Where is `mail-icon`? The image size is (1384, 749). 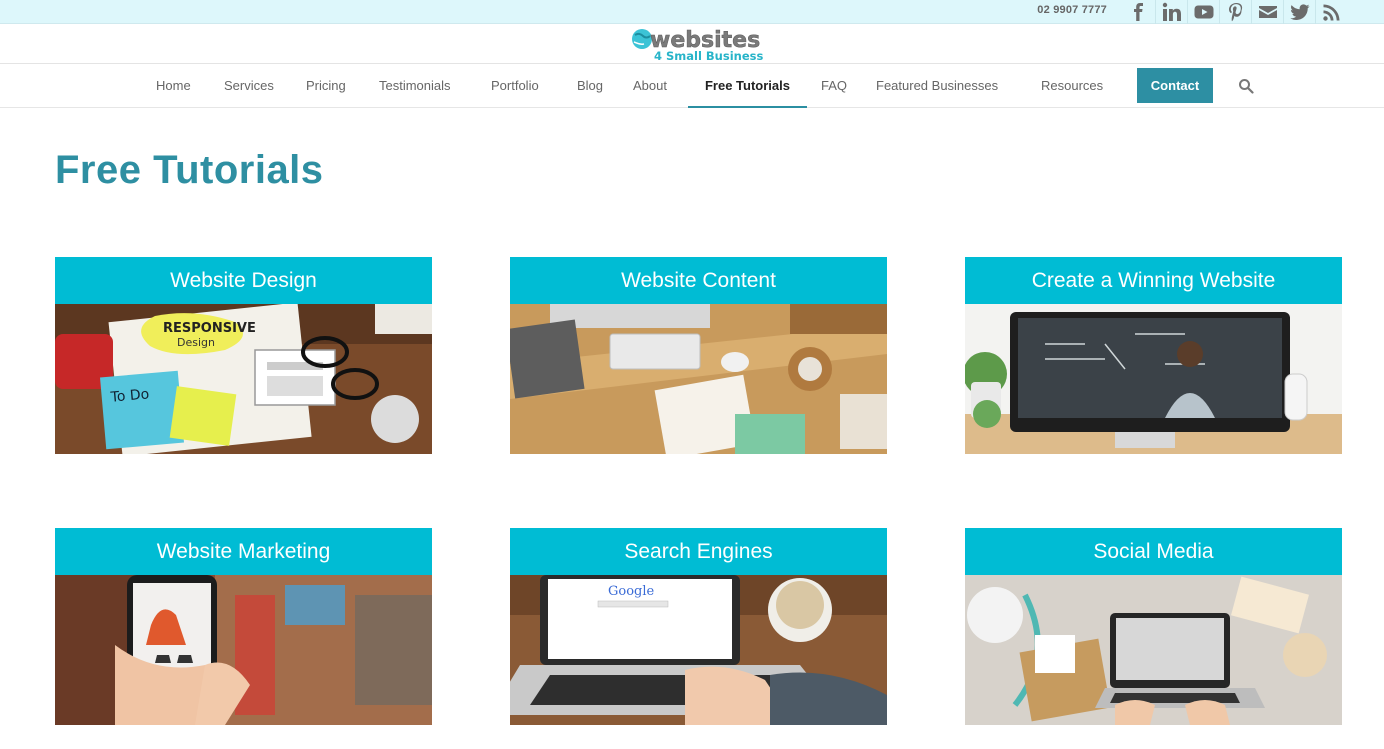 mail-icon is located at coordinates (1267, 12).